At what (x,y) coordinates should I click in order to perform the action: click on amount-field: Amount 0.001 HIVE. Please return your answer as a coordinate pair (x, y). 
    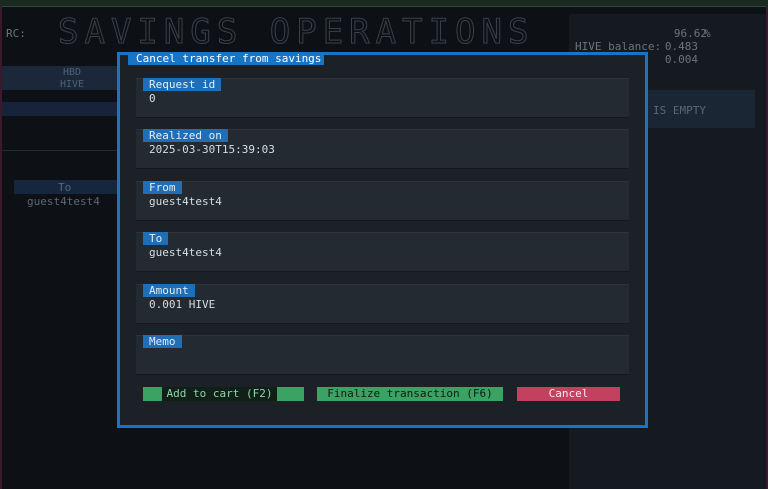
    Looking at the image, I should click on (382, 304).